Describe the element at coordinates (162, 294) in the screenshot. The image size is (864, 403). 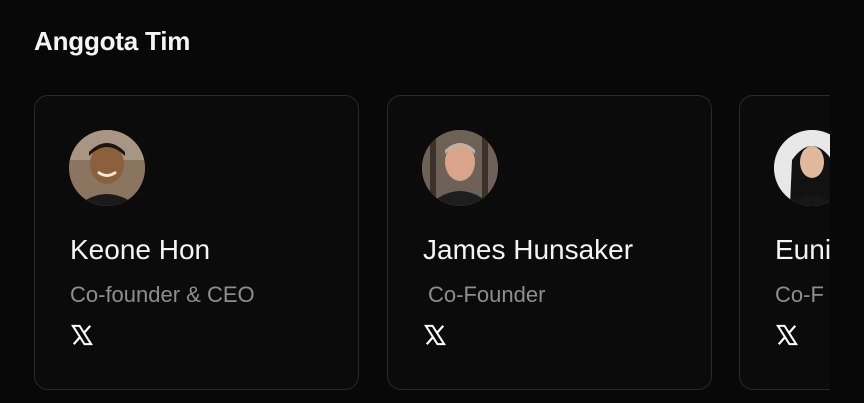
I see `member-role: Co-founder & CEO` at that location.